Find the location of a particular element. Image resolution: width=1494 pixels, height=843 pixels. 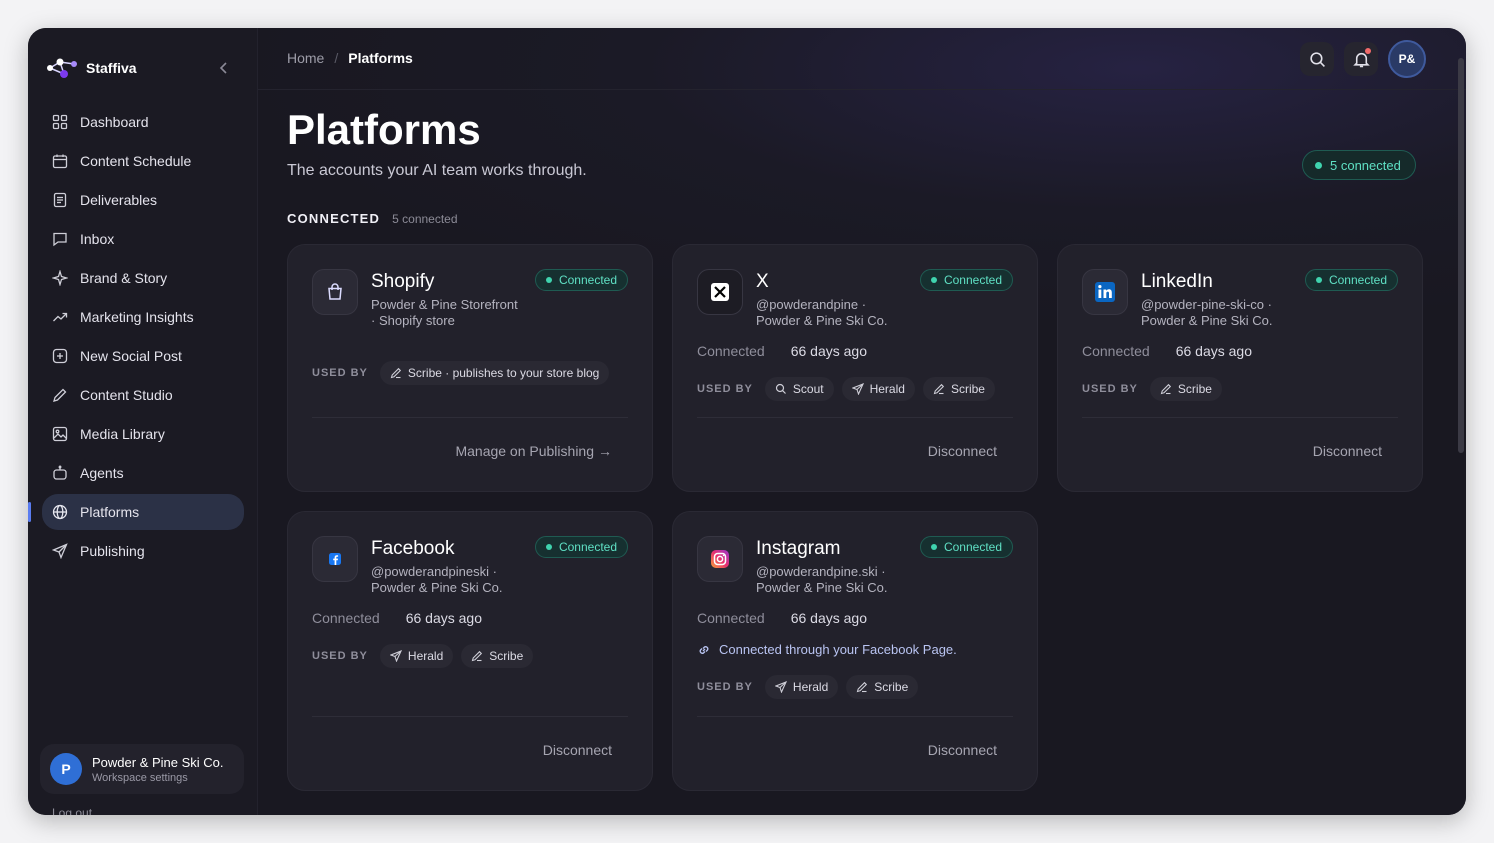

logout-link: Log out is located at coordinates (72, 810).